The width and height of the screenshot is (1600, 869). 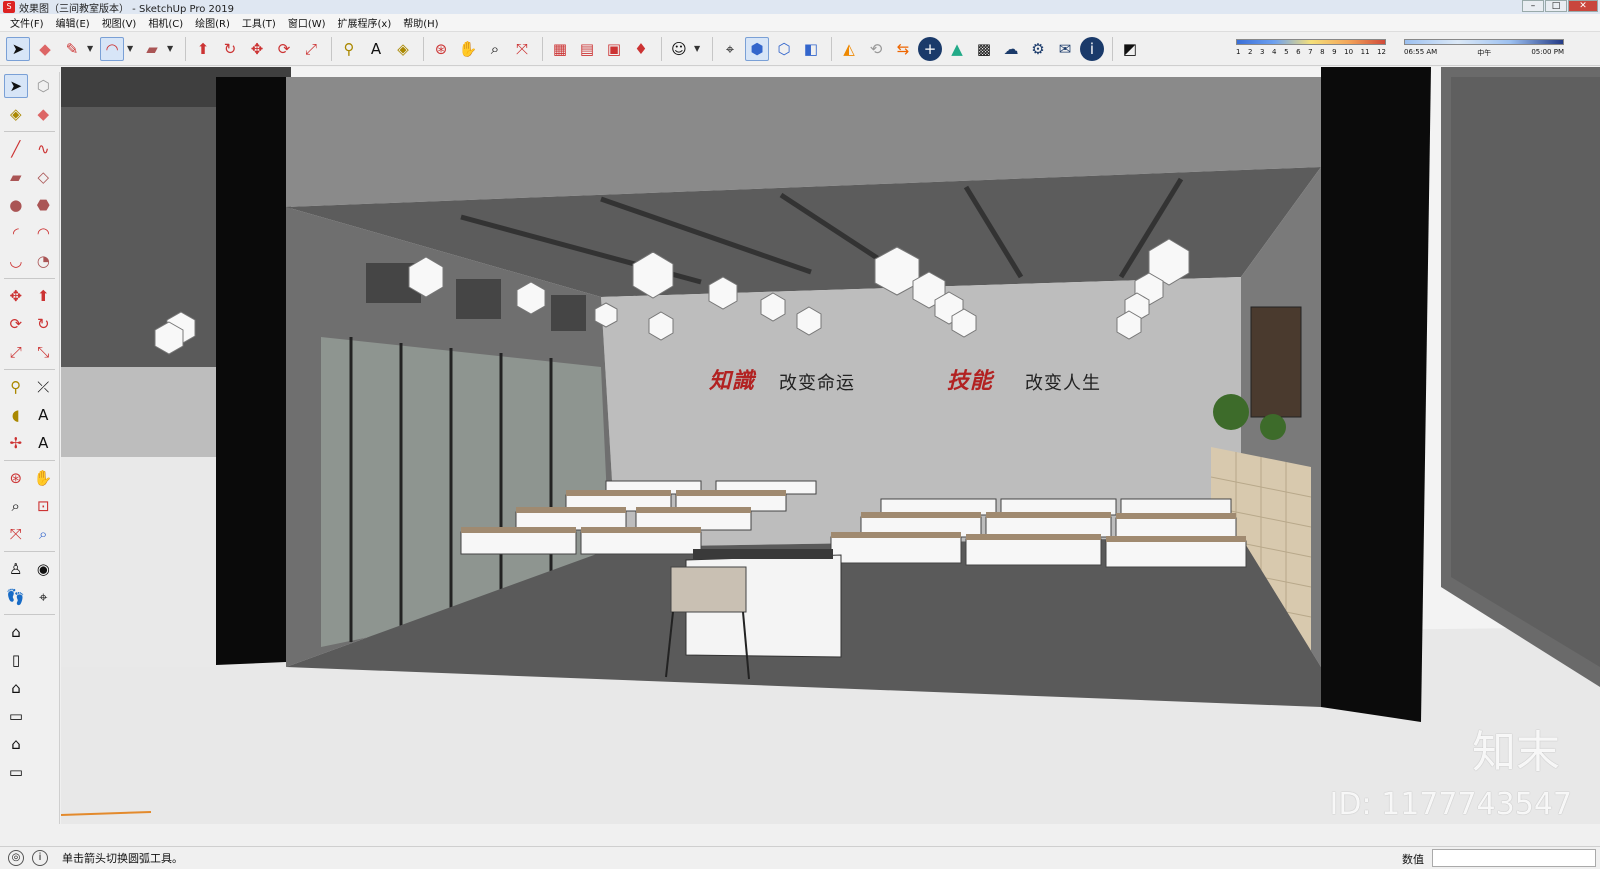 What do you see at coordinates (307, 22) in the screenshot?
I see `menu-window: 窗口(W)` at bounding box center [307, 22].